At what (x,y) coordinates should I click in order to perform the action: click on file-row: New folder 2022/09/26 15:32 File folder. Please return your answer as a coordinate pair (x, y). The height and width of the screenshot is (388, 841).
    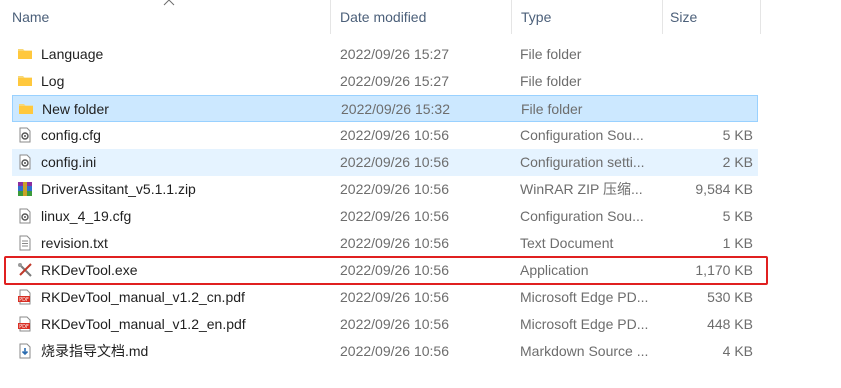
    Looking at the image, I should click on (385, 108).